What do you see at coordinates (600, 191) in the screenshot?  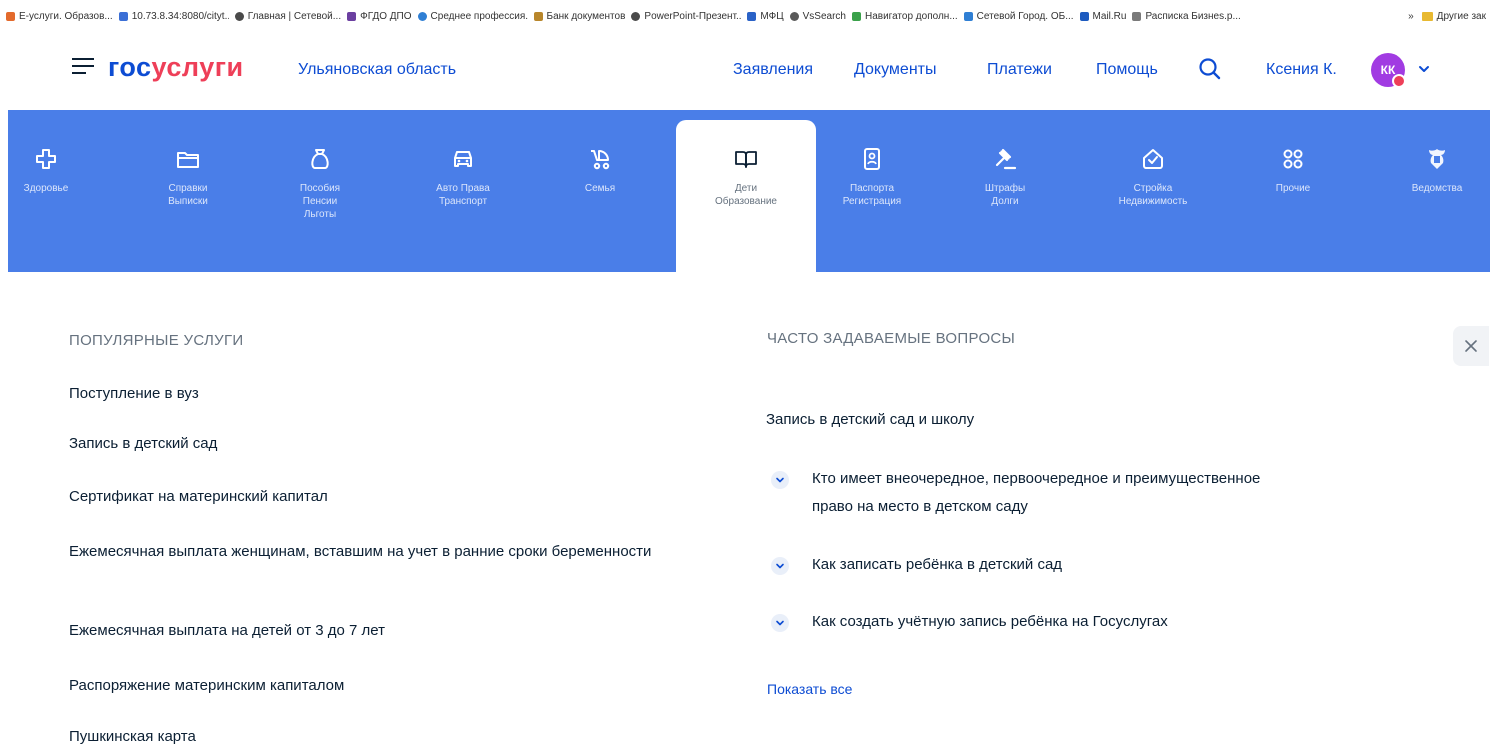 I see `category-family: Семья` at bounding box center [600, 191].